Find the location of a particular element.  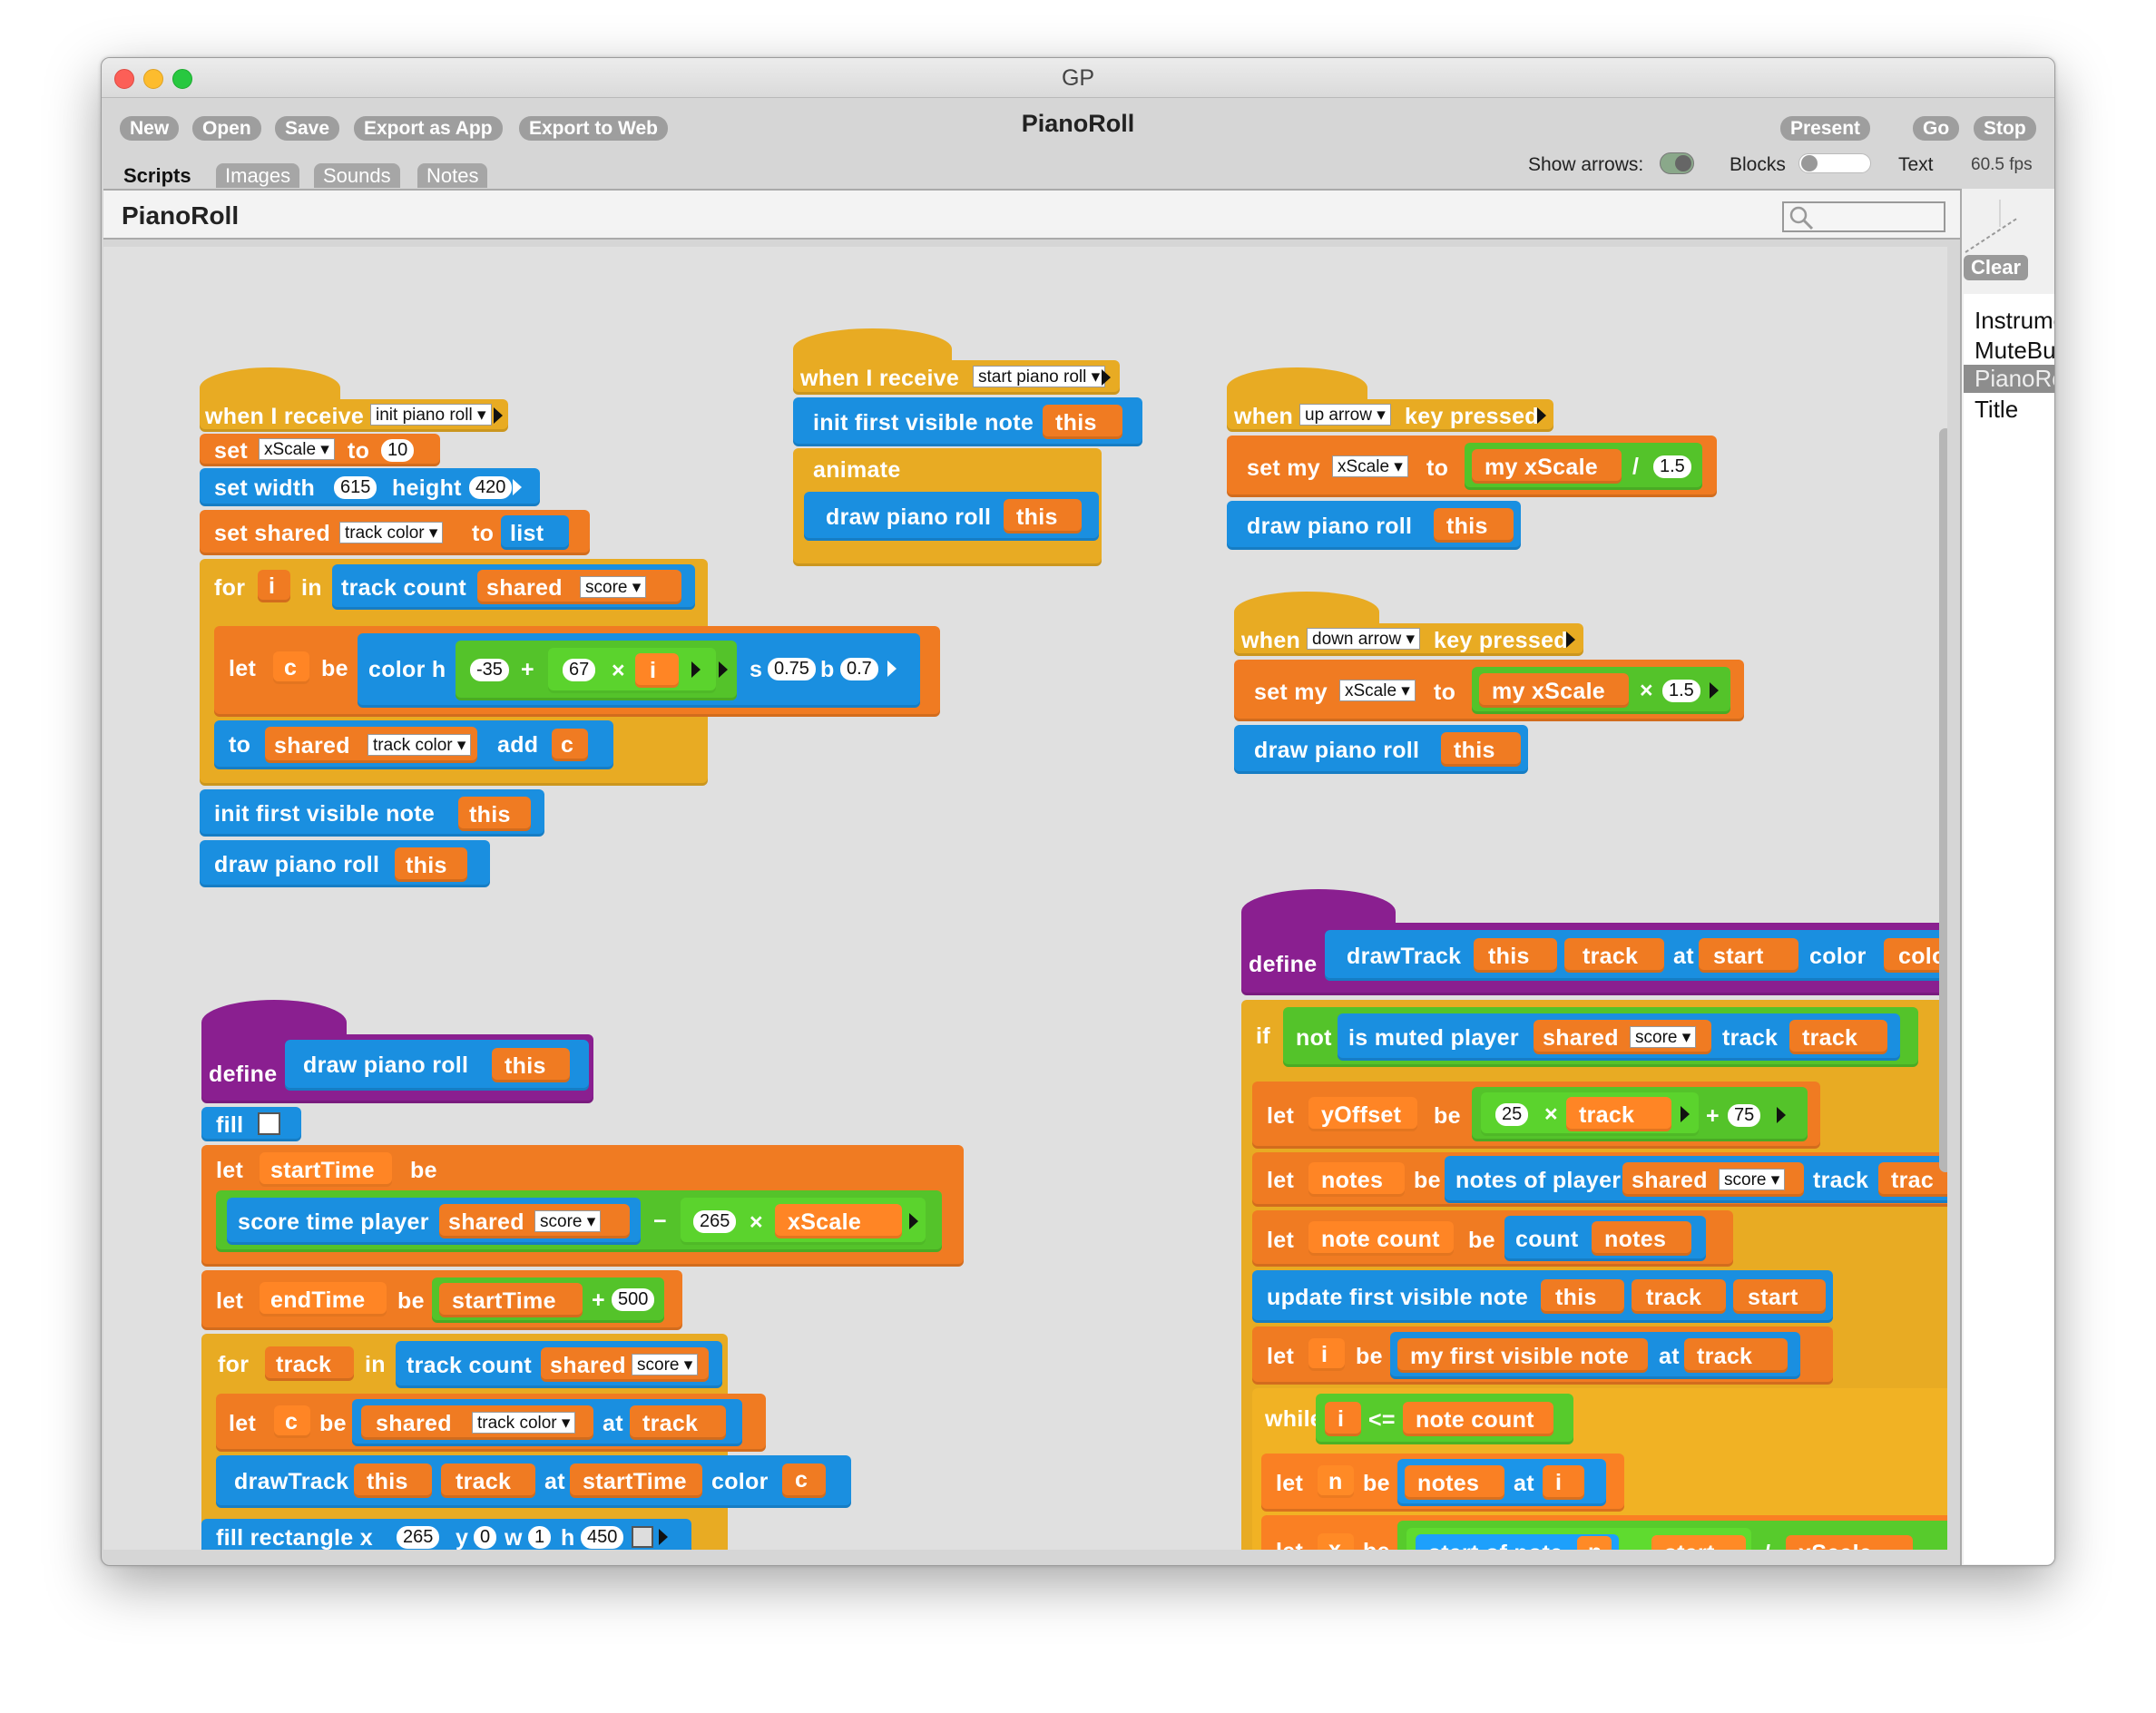

present-button: Present is located at coordinates (1825, 129).